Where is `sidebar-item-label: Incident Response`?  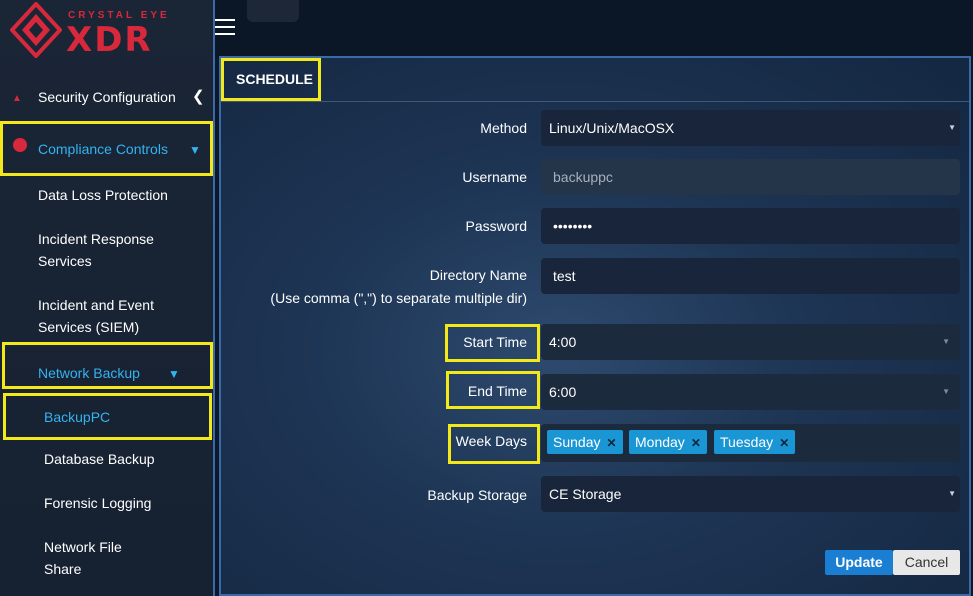 sidebar-item-label: Incident Response is located at coordinates (96, 239).